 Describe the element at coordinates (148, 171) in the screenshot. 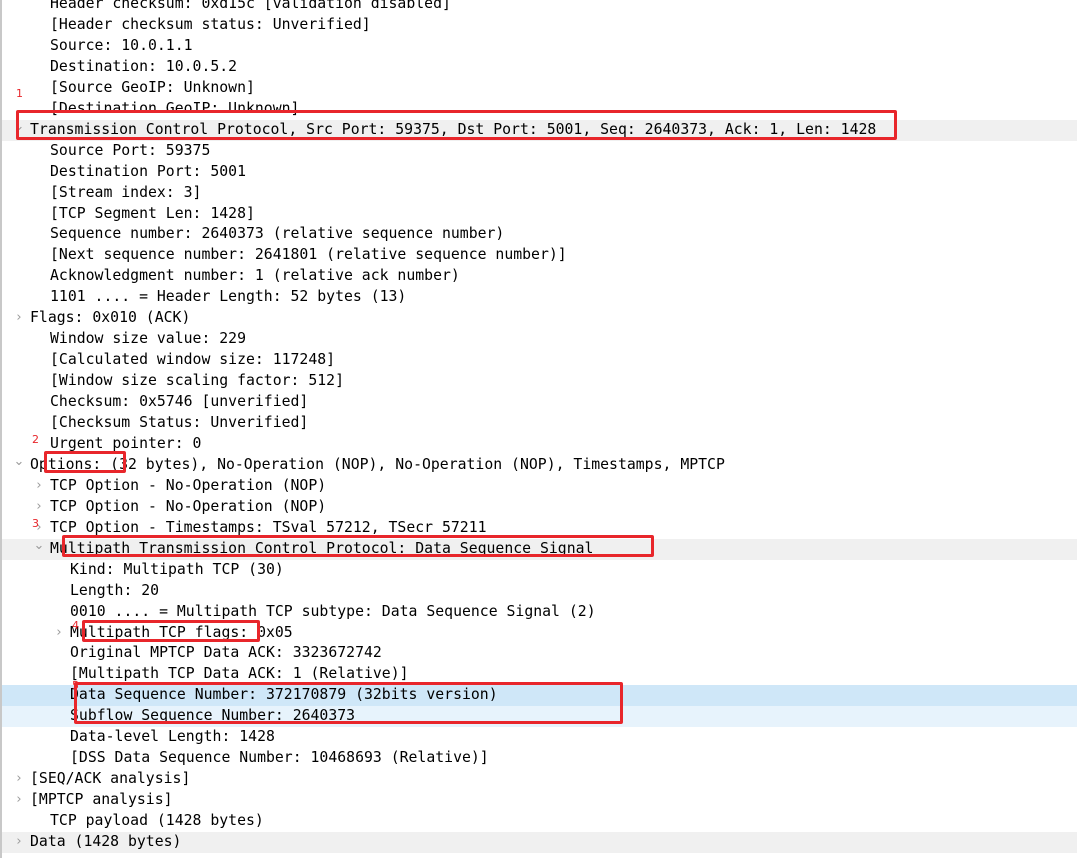

I see `tree-row-label: Destination Port: 5001` at that location.